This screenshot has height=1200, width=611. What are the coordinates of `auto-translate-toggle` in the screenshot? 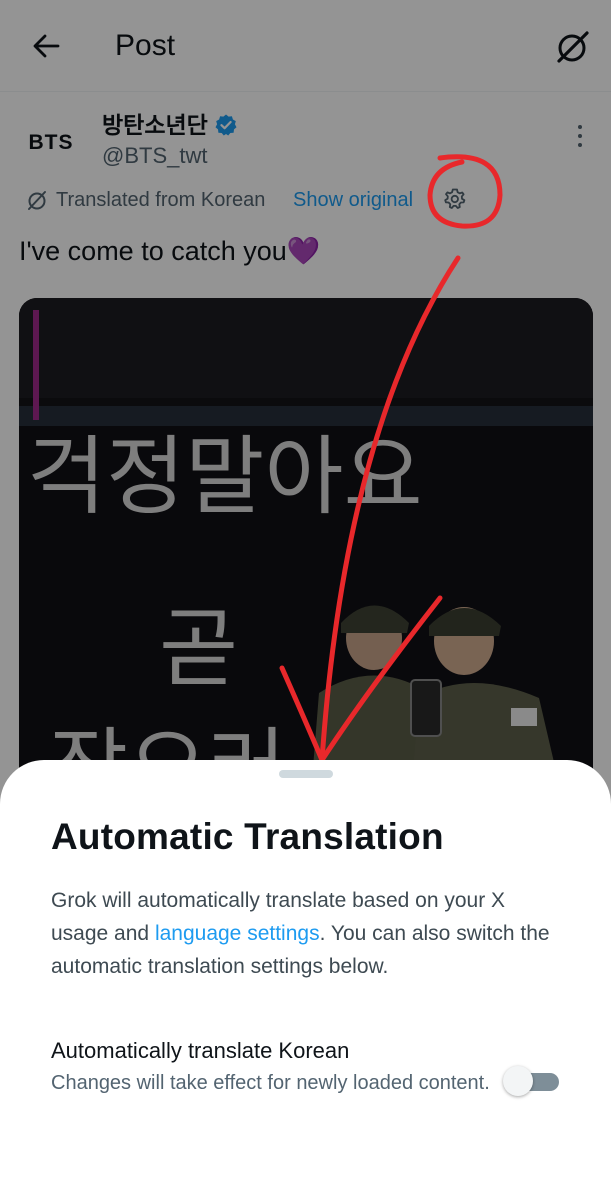 It's located at (531, 1081).